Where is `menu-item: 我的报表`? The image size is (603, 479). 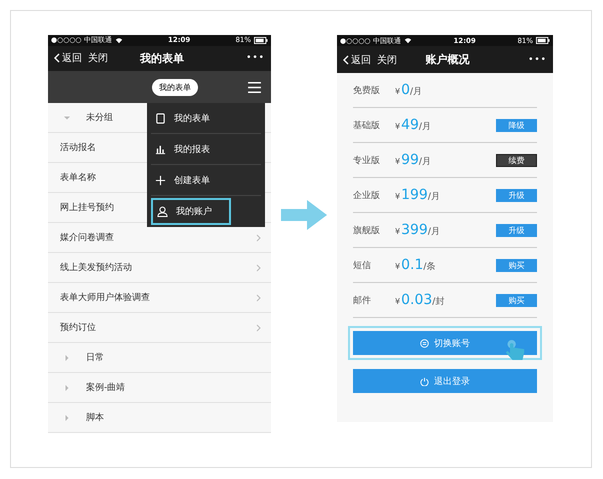
menu-item: 我的报表 is located at coordinates (206, 149).